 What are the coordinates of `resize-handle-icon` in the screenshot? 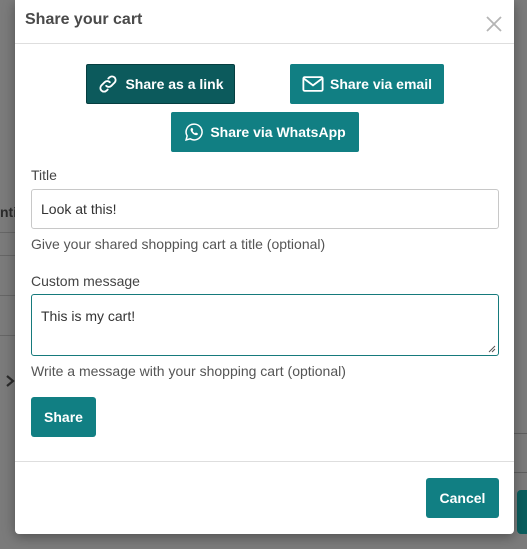 It's located at (492, 349).